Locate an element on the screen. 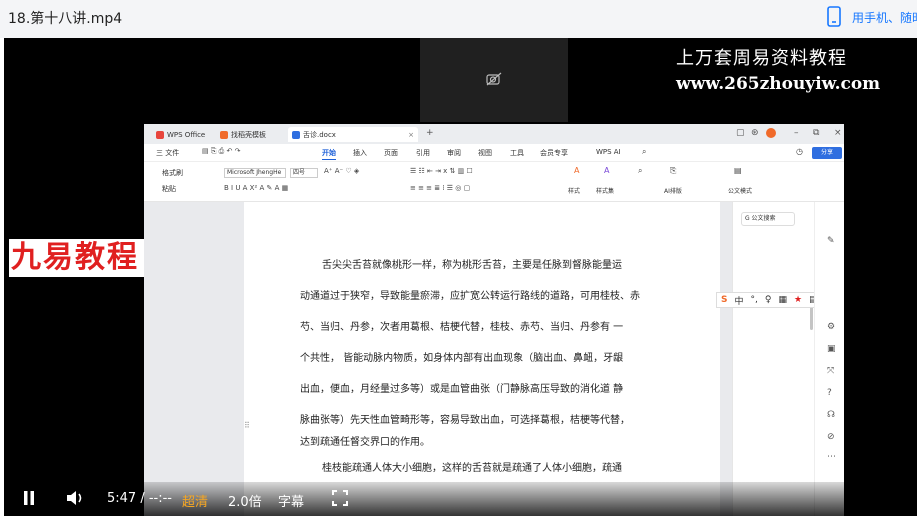  share-button: 分享 is located at coordinates (827, 153).